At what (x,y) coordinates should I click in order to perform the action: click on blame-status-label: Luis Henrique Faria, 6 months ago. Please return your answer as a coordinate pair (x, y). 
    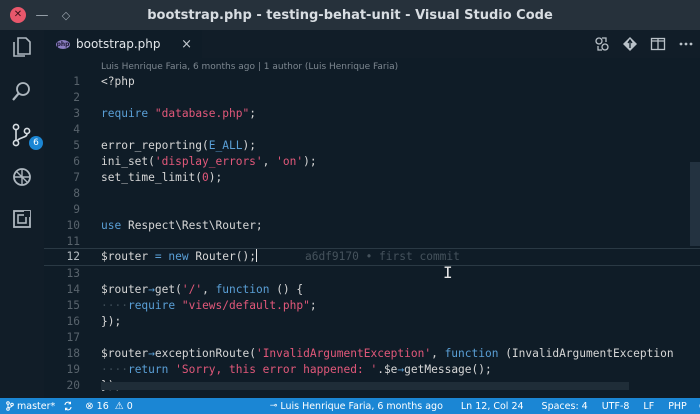
    Looking at the image, I should click on (361, 406).